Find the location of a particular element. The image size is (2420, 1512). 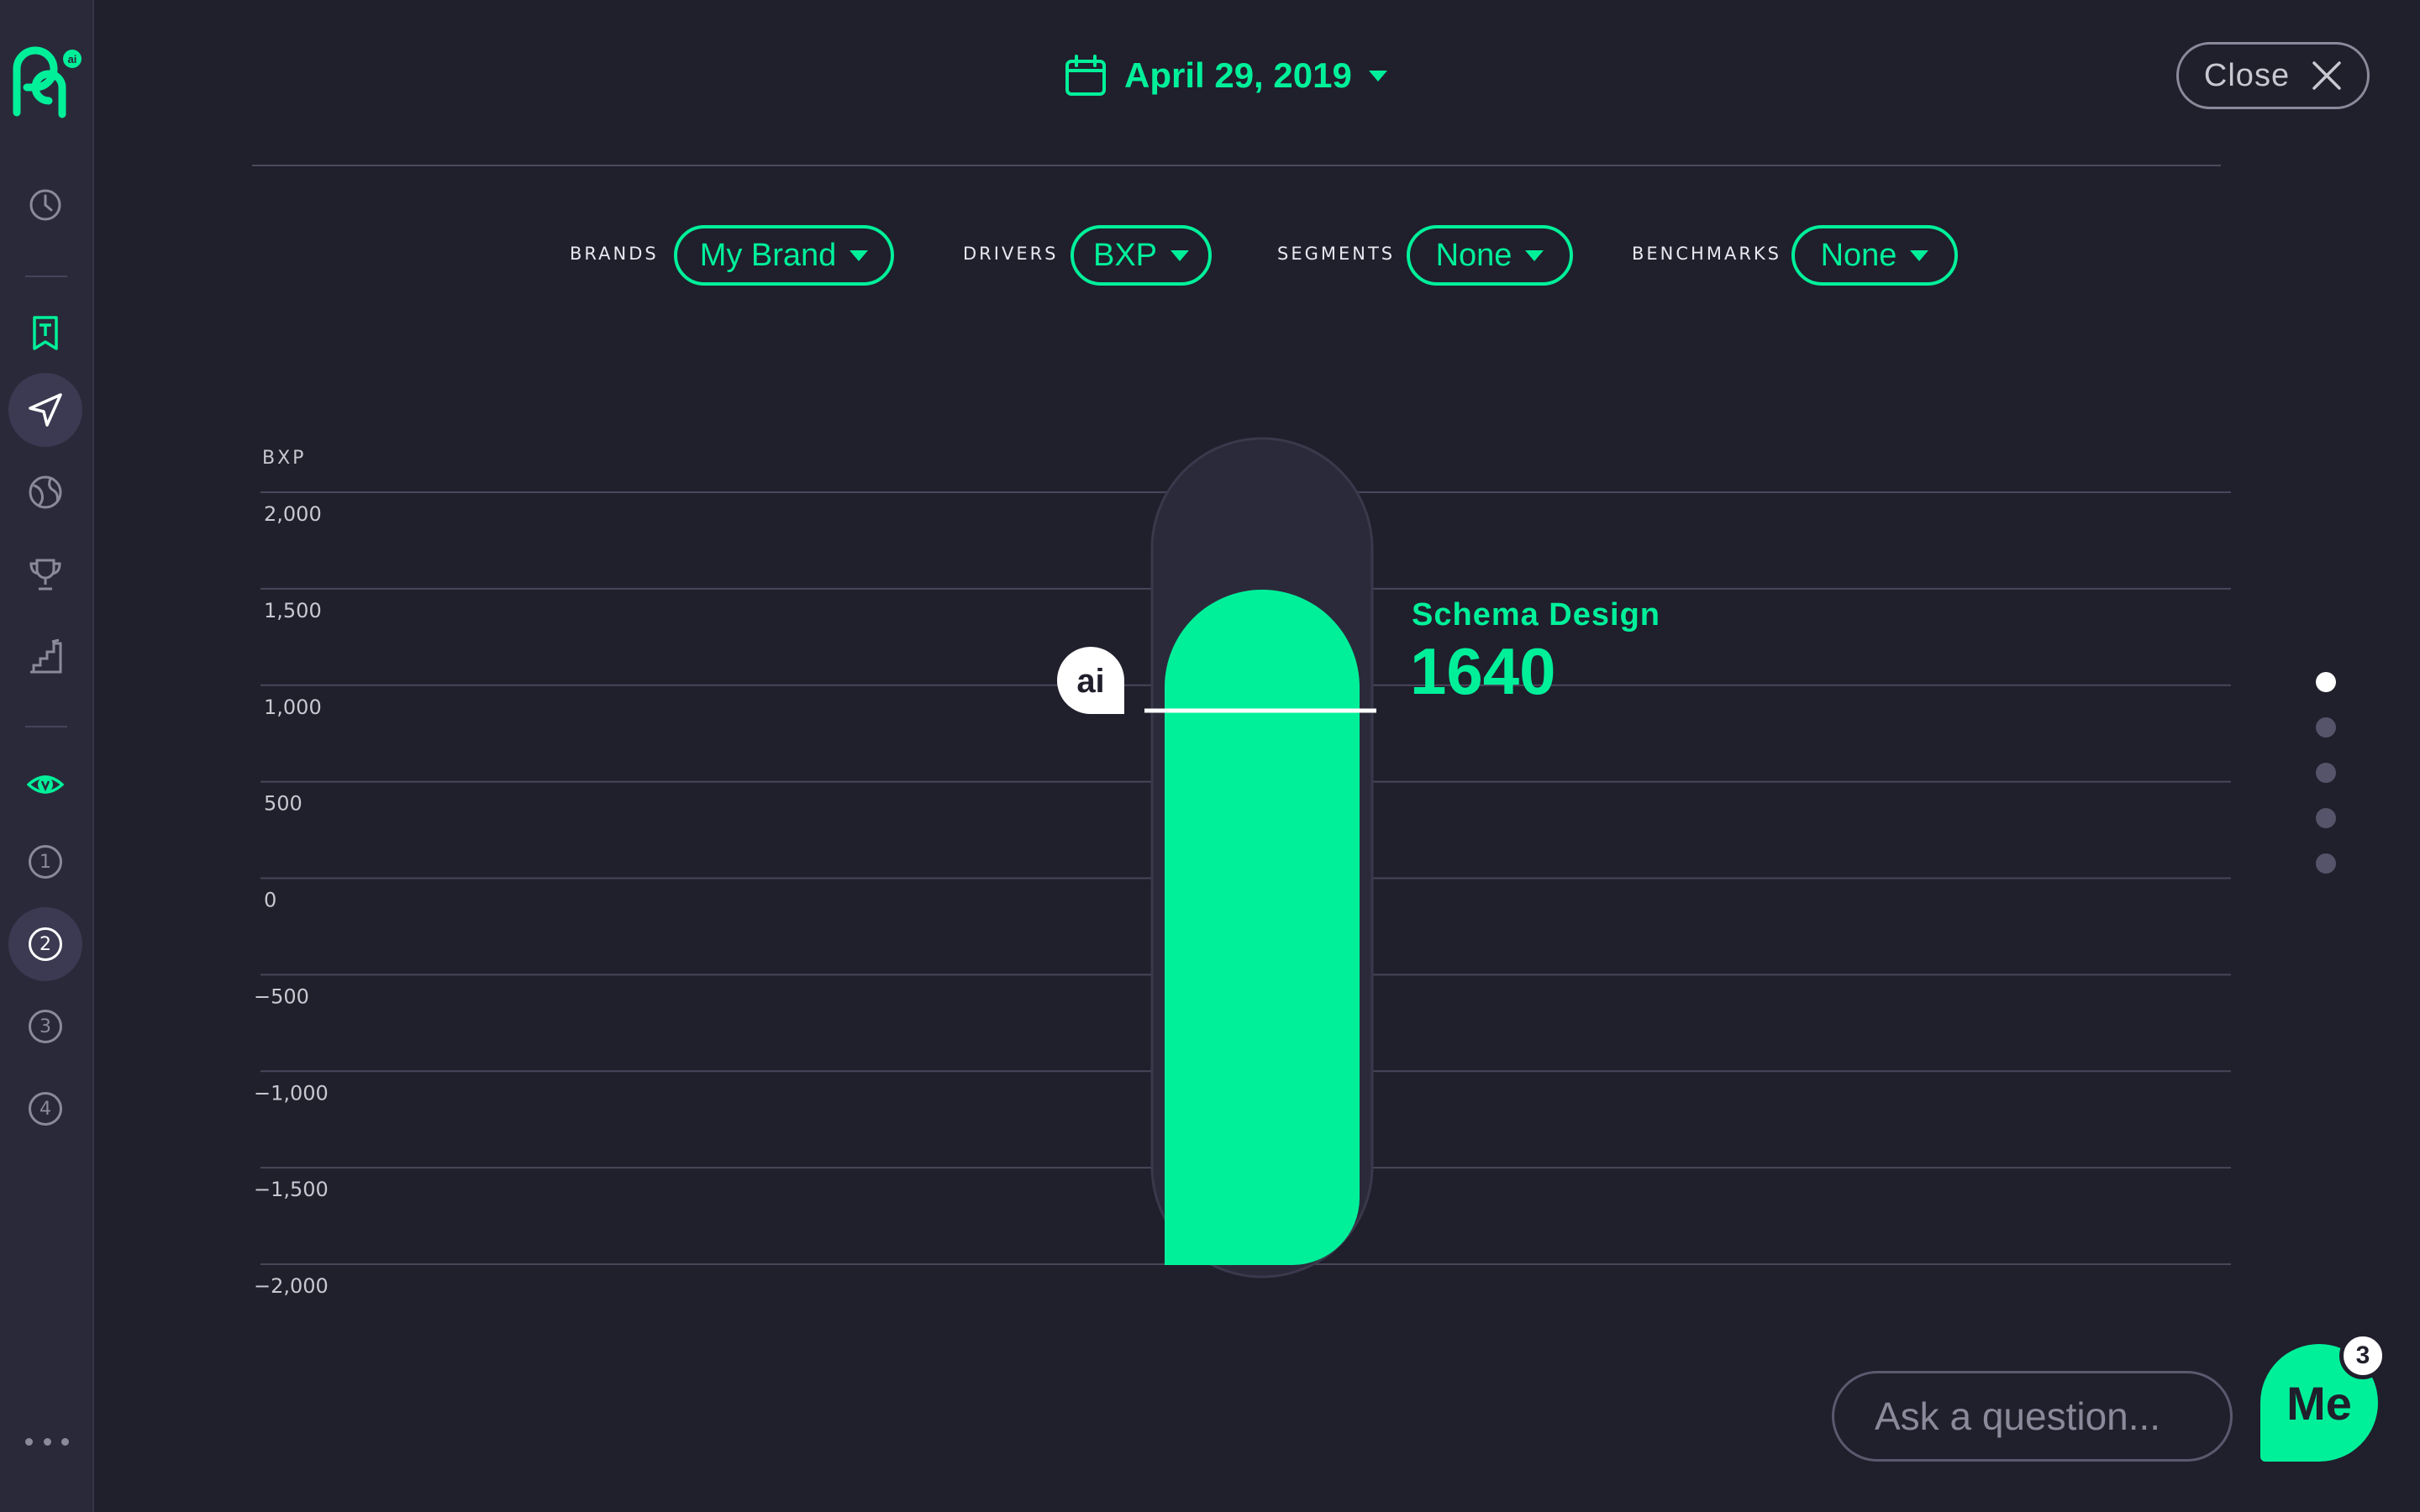

y-axis-title: BXP is located at coordinates (284, 458).